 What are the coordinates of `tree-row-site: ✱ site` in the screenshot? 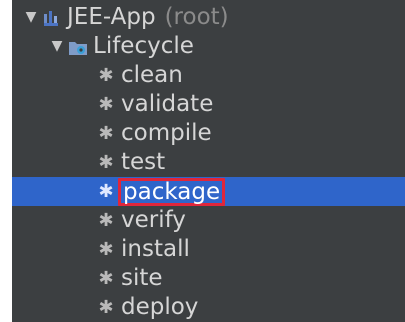 It's located at (208, 278).